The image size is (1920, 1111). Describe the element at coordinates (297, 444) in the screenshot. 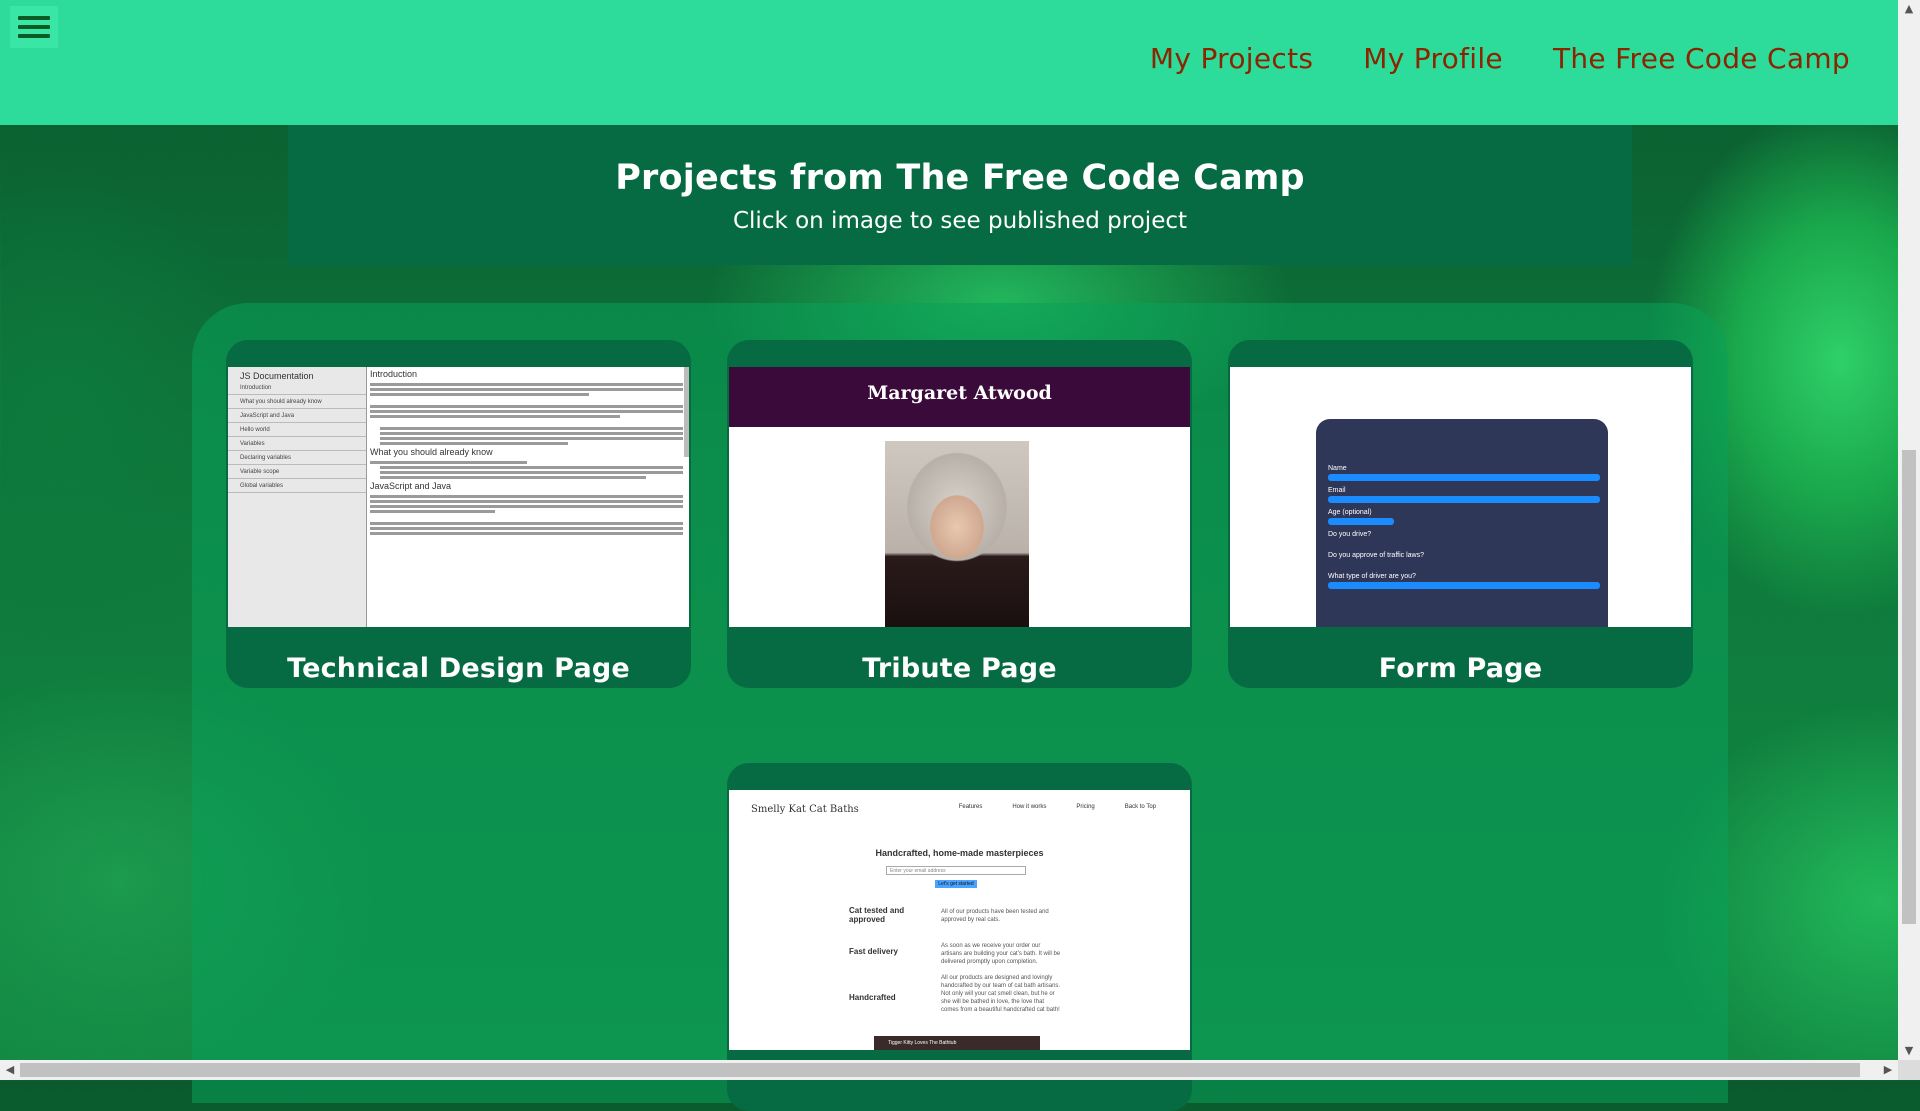

I see `thumb-sidebar-item: Variables` at that location.